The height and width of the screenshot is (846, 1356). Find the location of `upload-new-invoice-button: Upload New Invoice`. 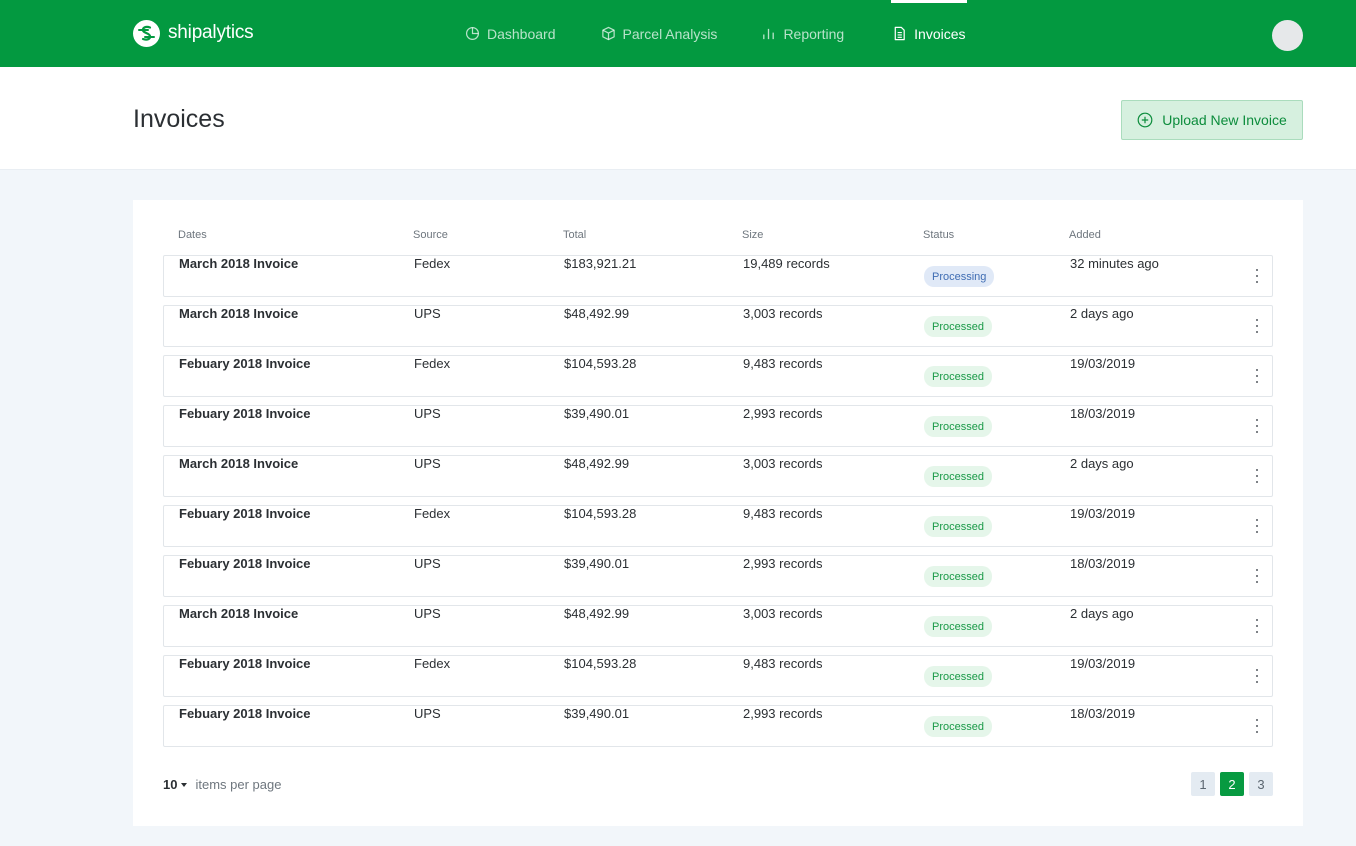

upload-new-invoice-button: Upload New Invoice is located at coordinates (1212, 120).